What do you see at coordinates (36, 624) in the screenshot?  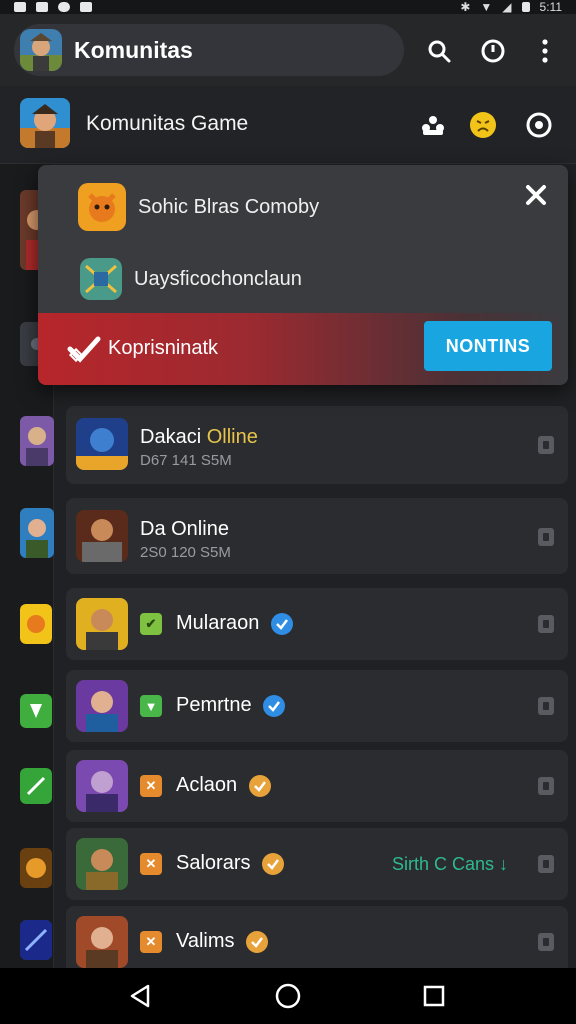 I see `rail-item-fox` at bounding box center [36, 624].